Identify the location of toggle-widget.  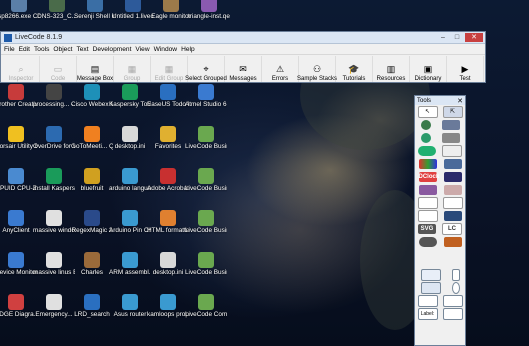
(427, 241).